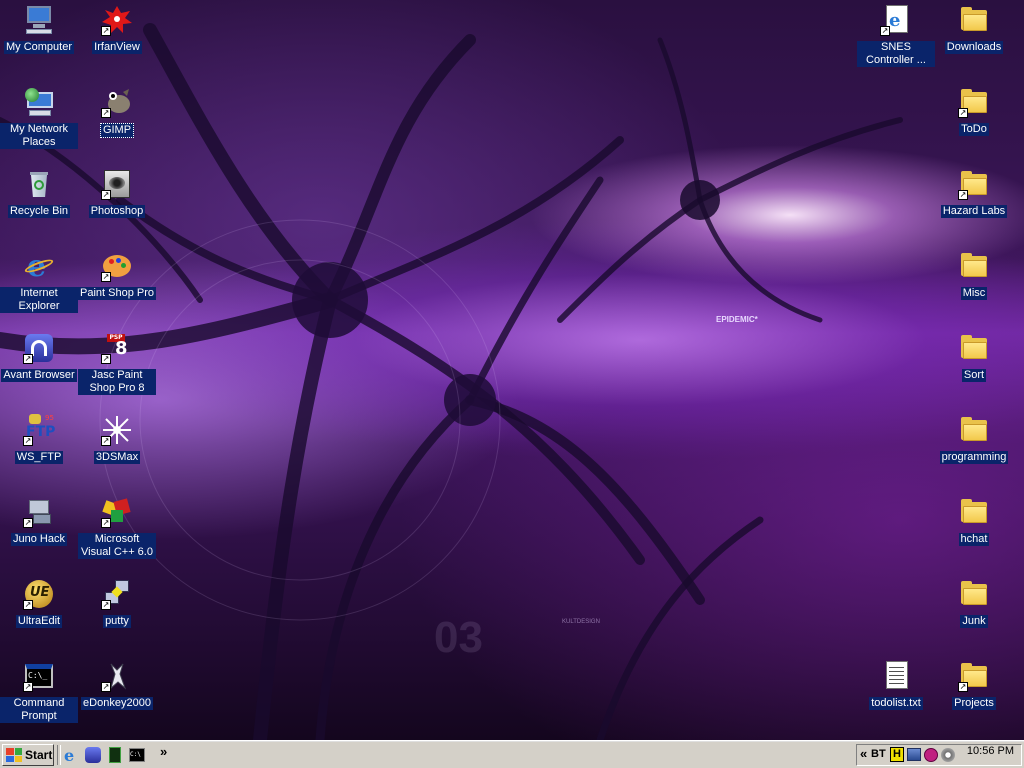 Image resolution: width=1024 pixels, height=768 pixels. What do you see at coordinates (39, 136) in the screenshot?
I see `icon-label: My Network Places` at bounding box center [39, 136].